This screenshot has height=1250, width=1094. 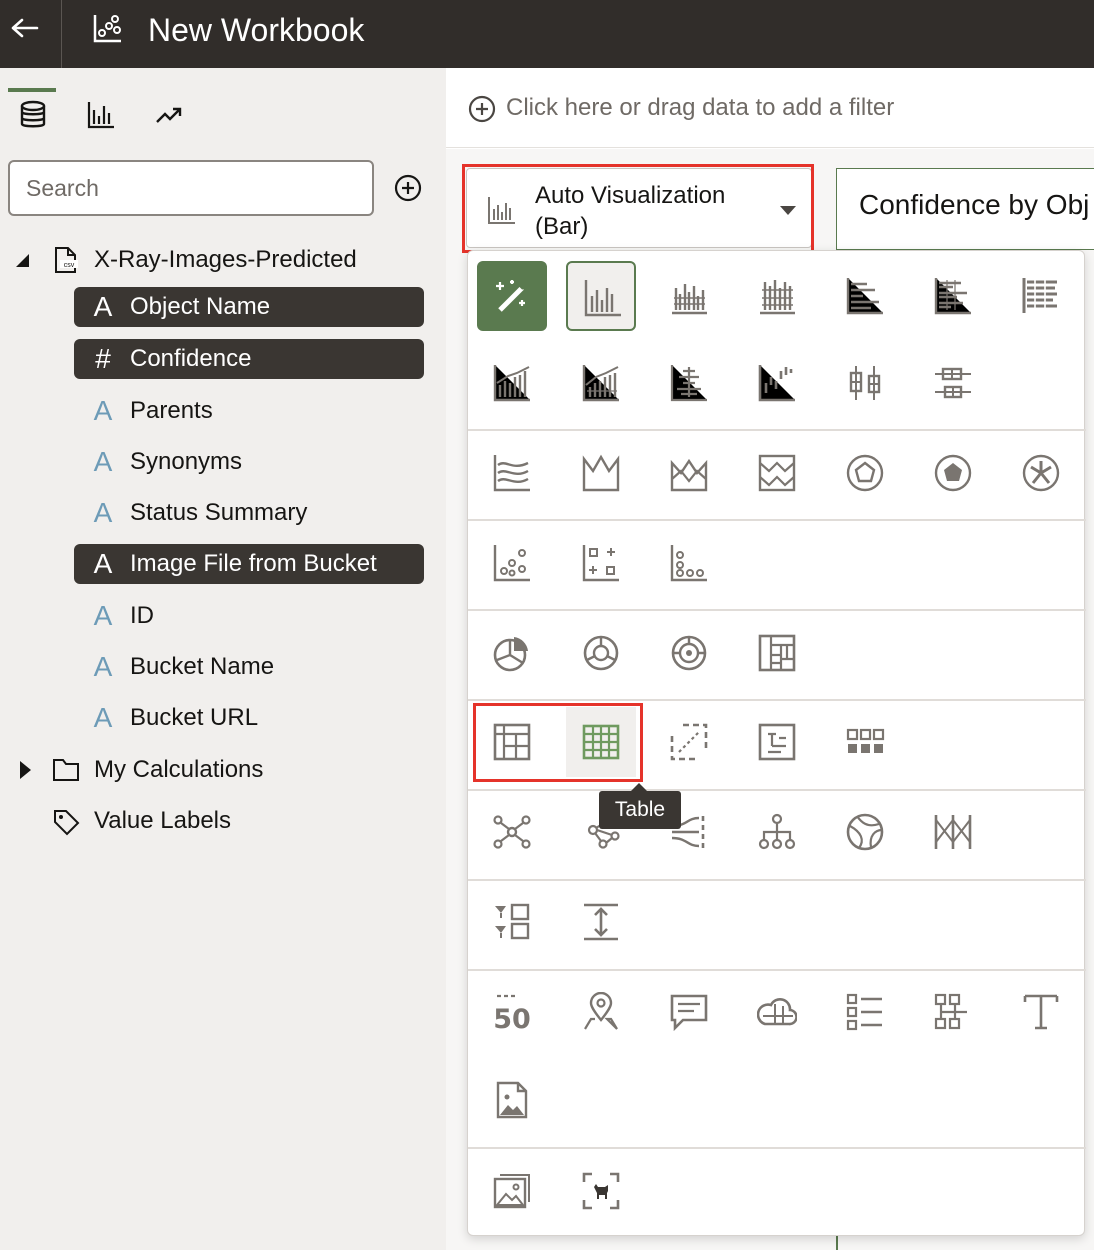 What do you see at coordinates (512, 1018) in the screenshot?
I see `svg-text: 50` at bounding box center [512, 1018].